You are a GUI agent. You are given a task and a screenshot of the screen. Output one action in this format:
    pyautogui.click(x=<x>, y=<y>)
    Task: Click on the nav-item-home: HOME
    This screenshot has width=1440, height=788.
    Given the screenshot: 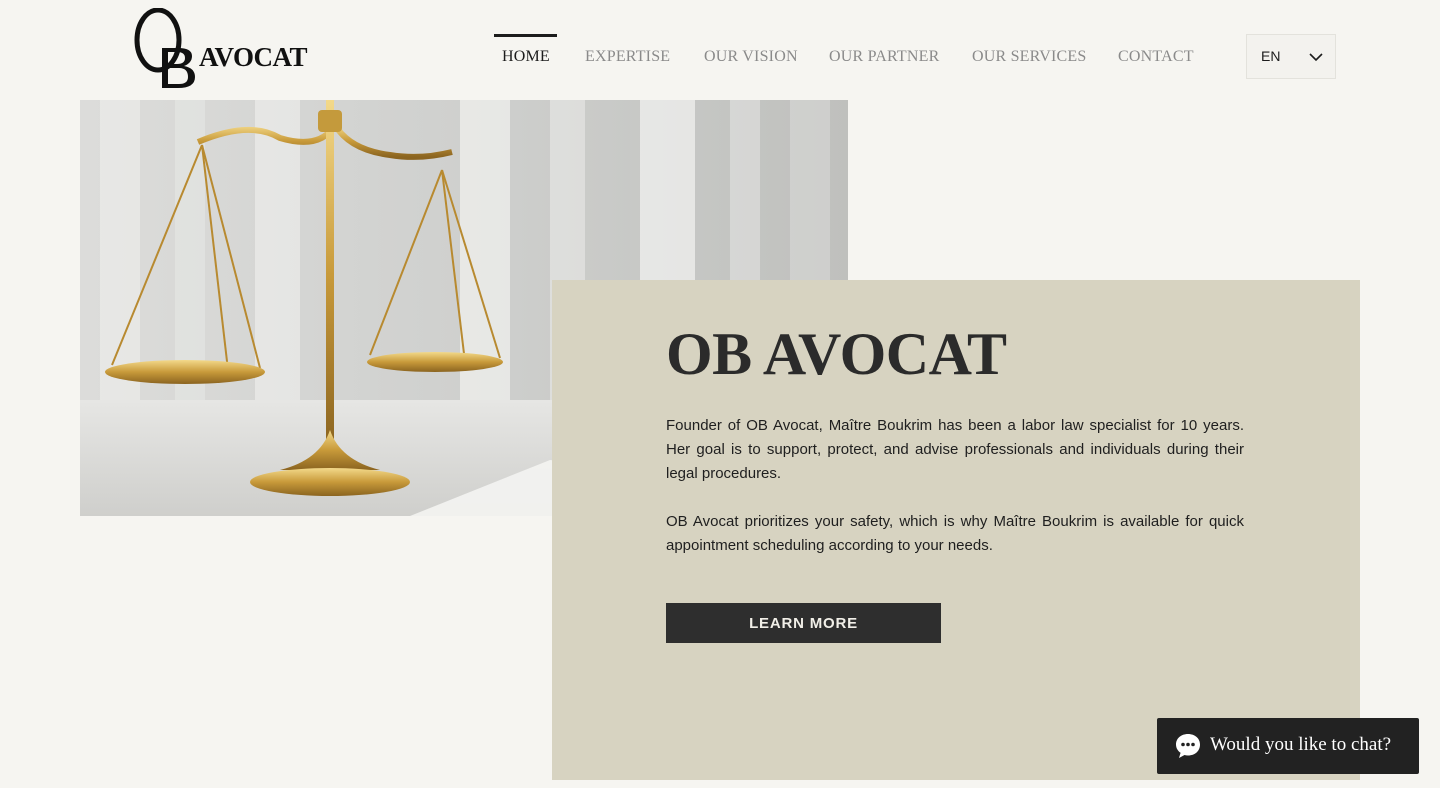 What is the action you would take?
    pyautogui.click(x=525, y=56)
    